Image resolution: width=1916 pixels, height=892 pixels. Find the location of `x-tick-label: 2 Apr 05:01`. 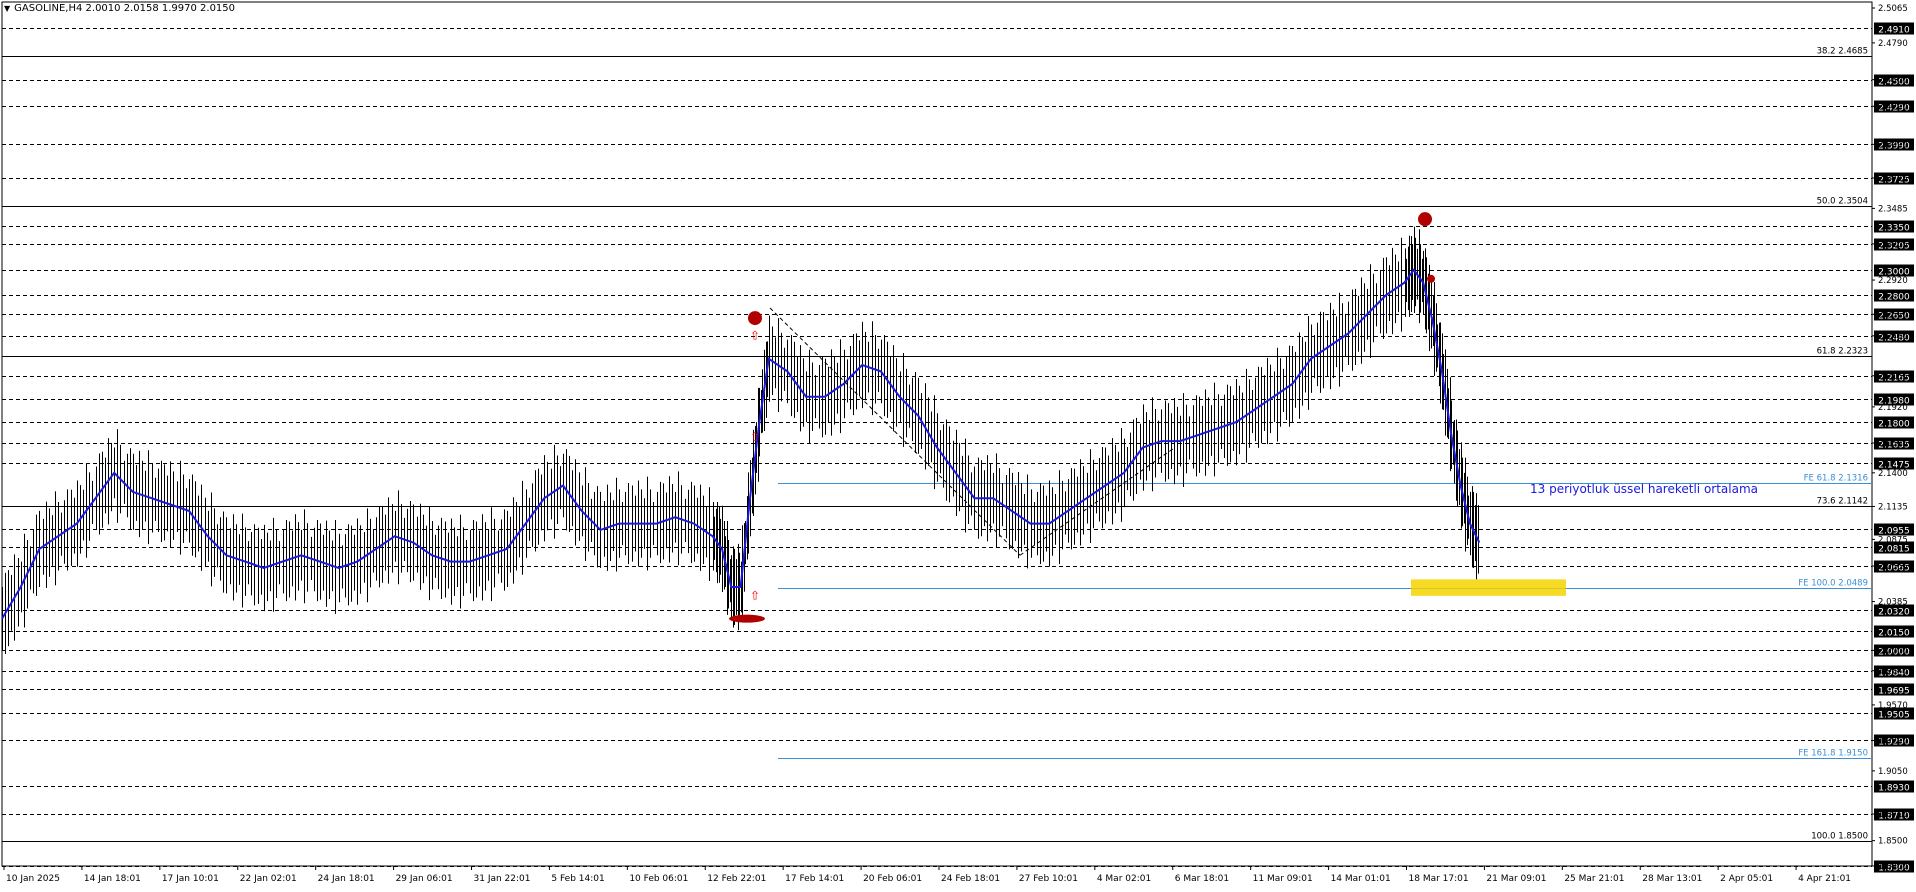

x-tick-label: 2 Apr 05:01 is located at coordinates (1746, 879).